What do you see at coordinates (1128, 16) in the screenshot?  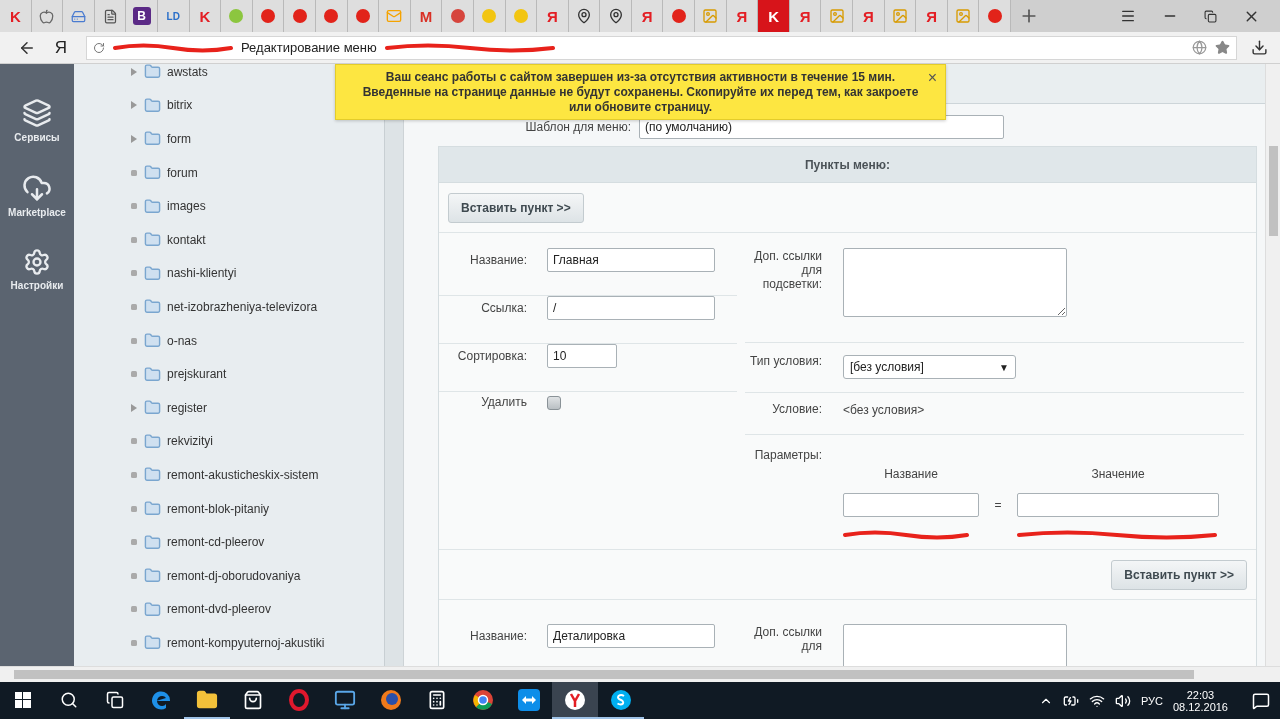 I see `menu-icon` at bounding box center [1128, 16].